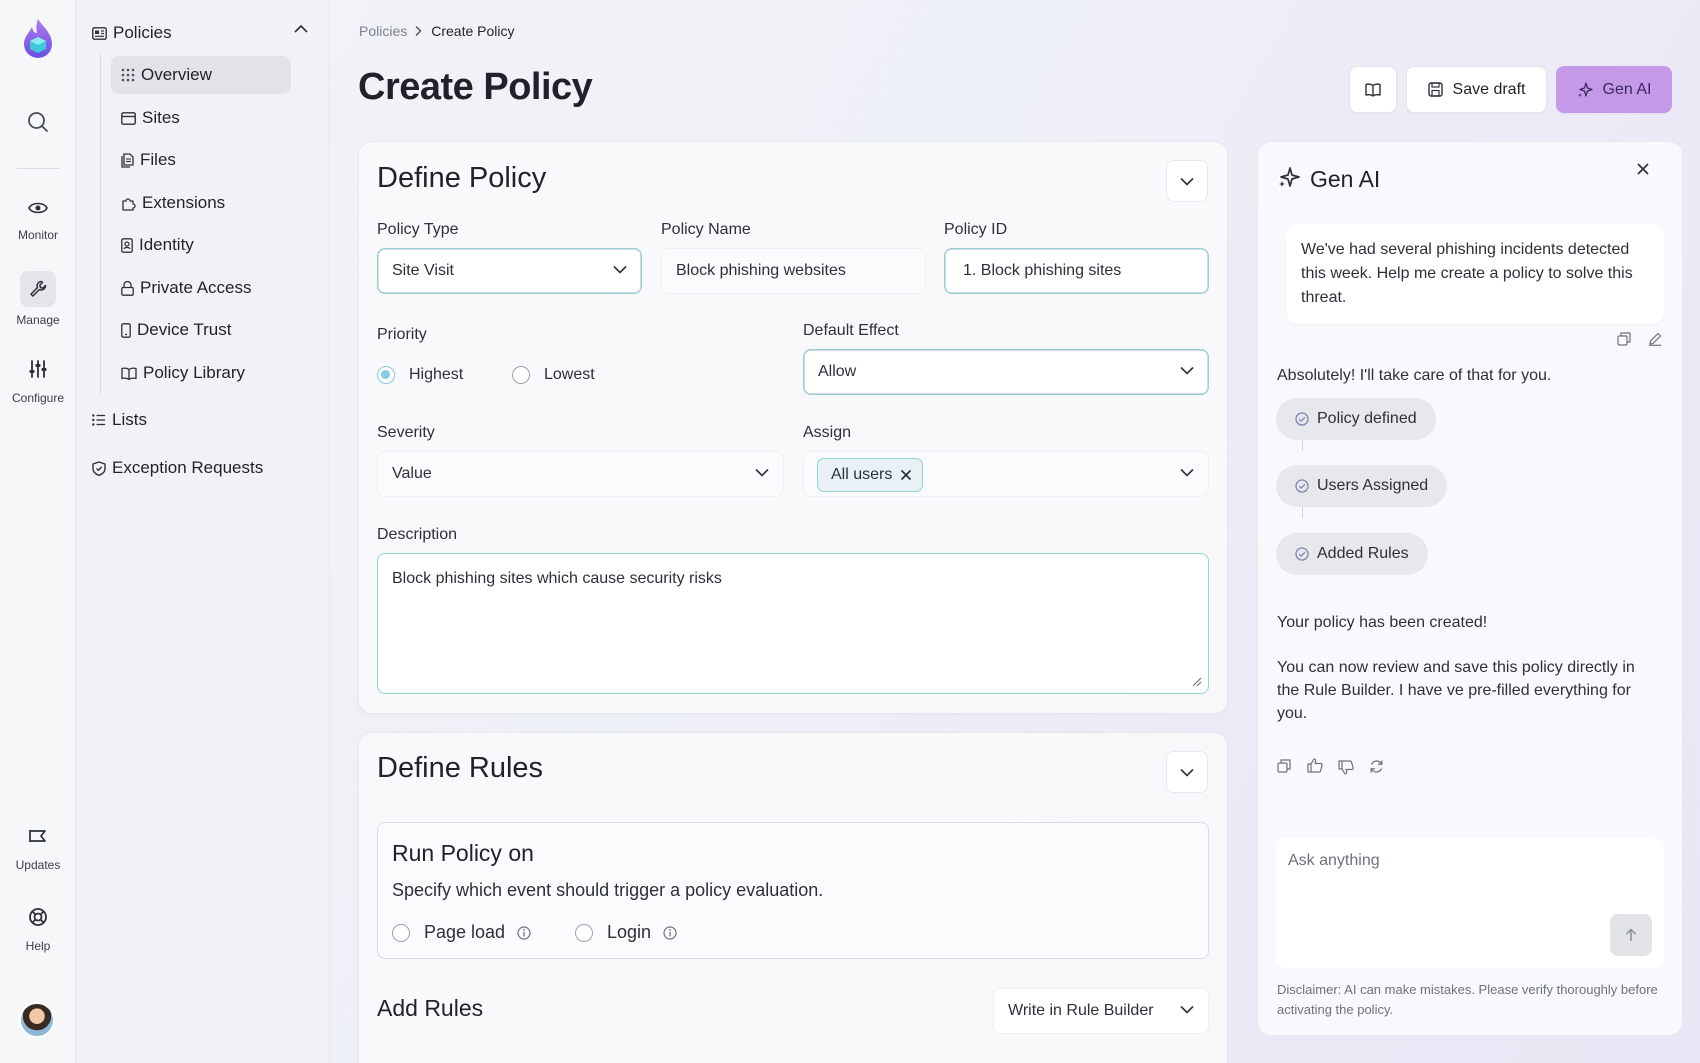  Describe the element at coordinates (166, 244) in the screenshot. I see `sidebar-item-label: Identity` at that location.